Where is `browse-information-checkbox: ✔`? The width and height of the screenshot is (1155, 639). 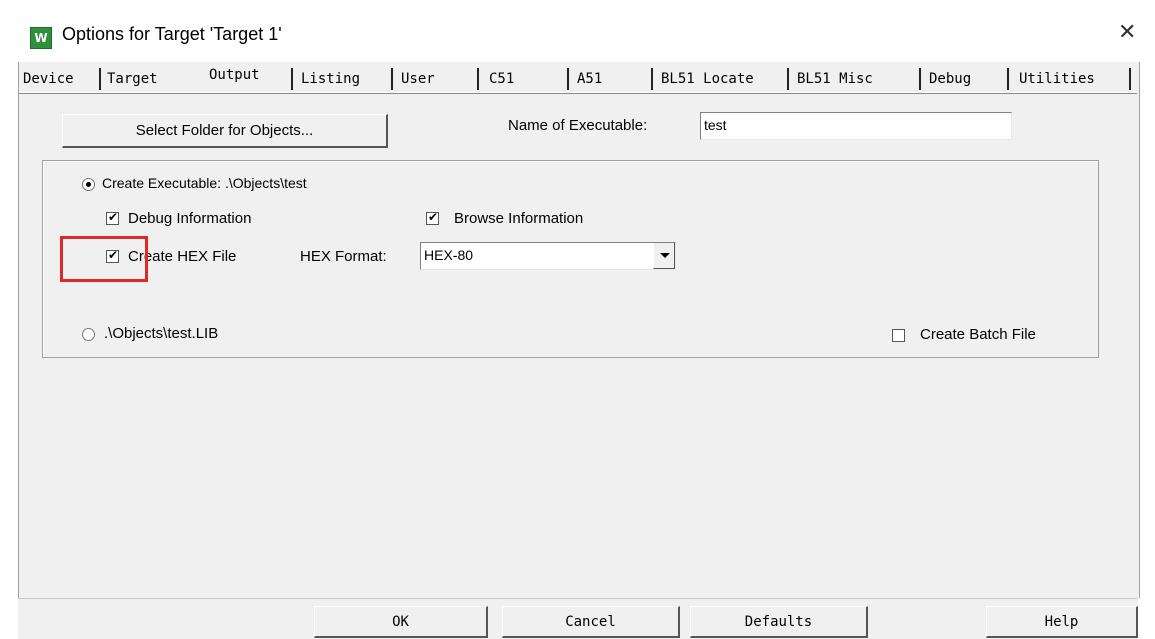
browse-information-checkbox: ✔ is located at coordinates (432, 217).